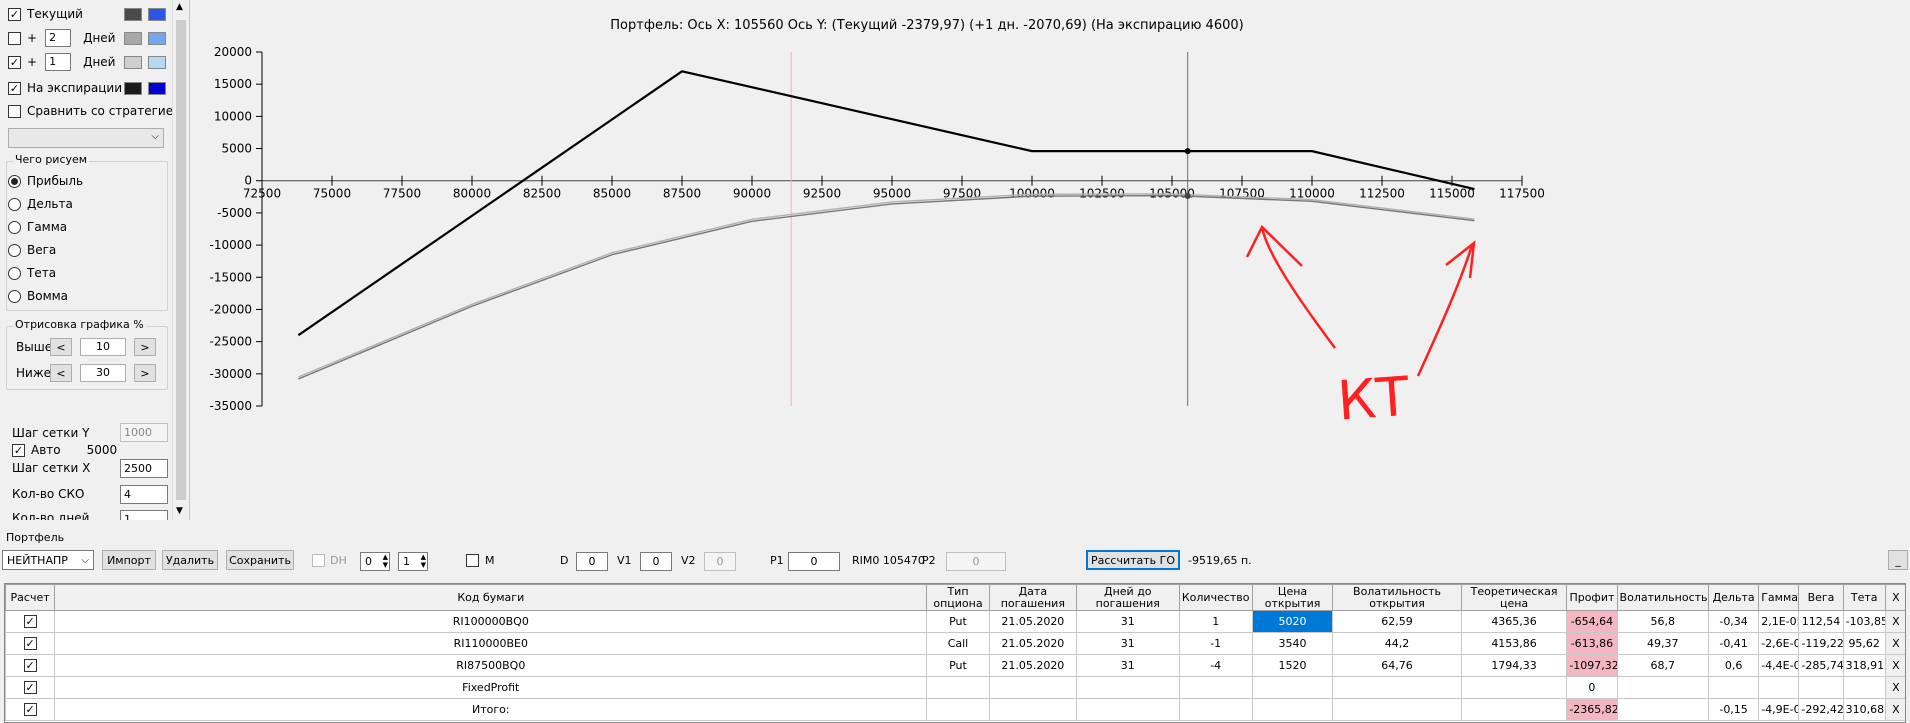 The height and width of the screenshot is (723, 1910). What do you see at coordinates (491, 687) in the screenshot?
I see `table-cell: FixedProfit` at bounding box center [491, 687].